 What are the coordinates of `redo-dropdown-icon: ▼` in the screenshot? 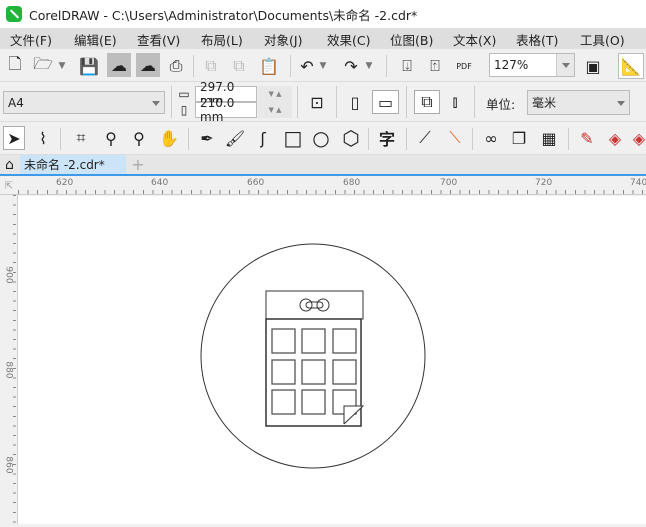 It's located at (369, 66).